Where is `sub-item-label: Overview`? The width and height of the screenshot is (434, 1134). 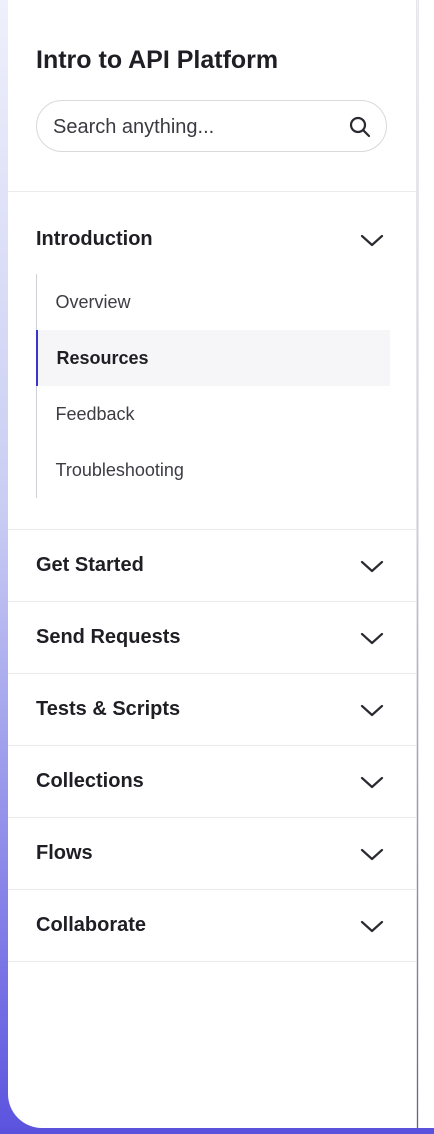
sub-item-label: Overview is located at coordinates (93, 302).